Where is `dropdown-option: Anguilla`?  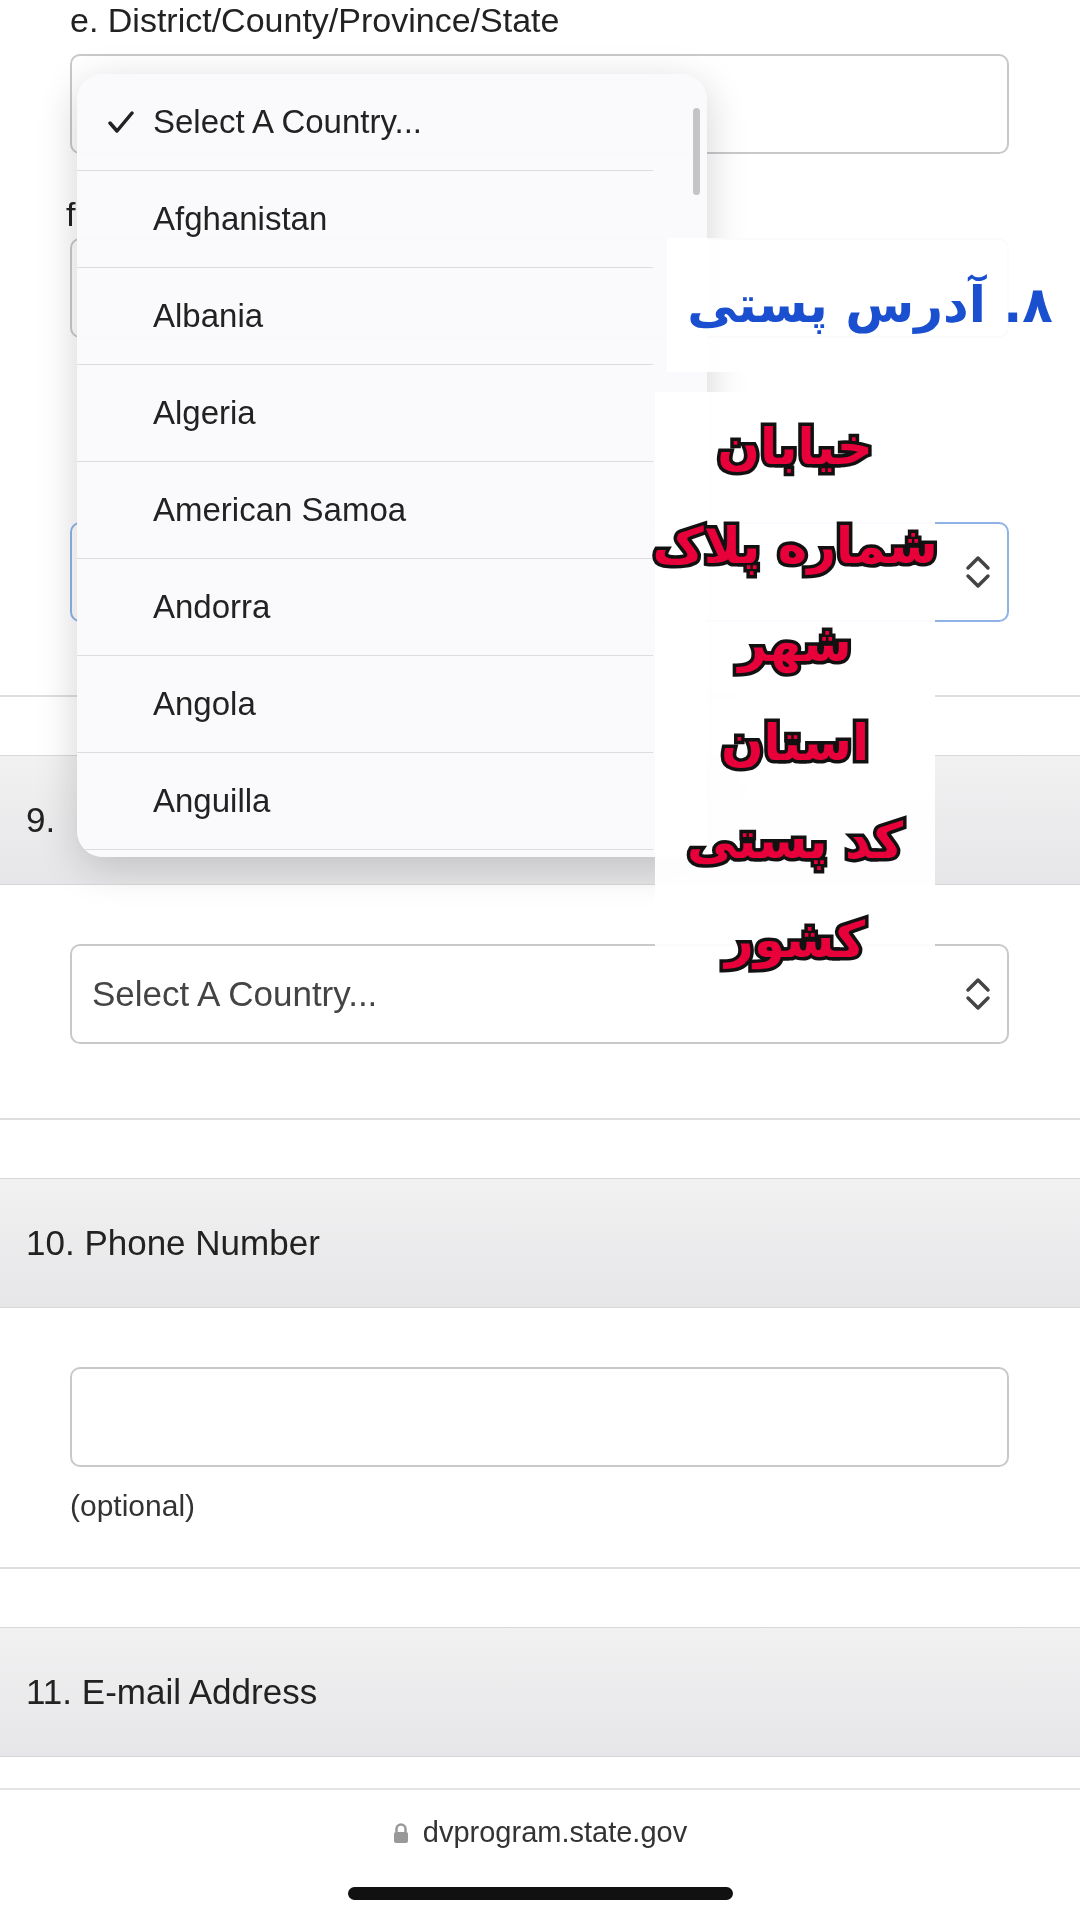 dropdown-option: Anguilla is located at coordinates (365, 801).